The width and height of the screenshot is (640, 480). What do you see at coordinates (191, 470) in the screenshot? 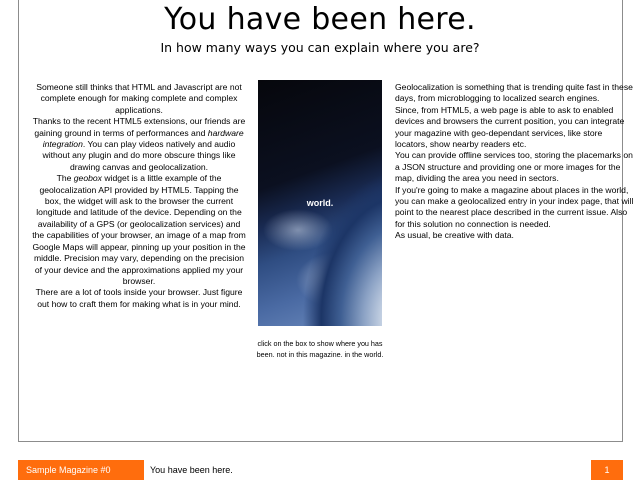
I see `footer-article-title: You have been here.` at bounding box center [191, 470].